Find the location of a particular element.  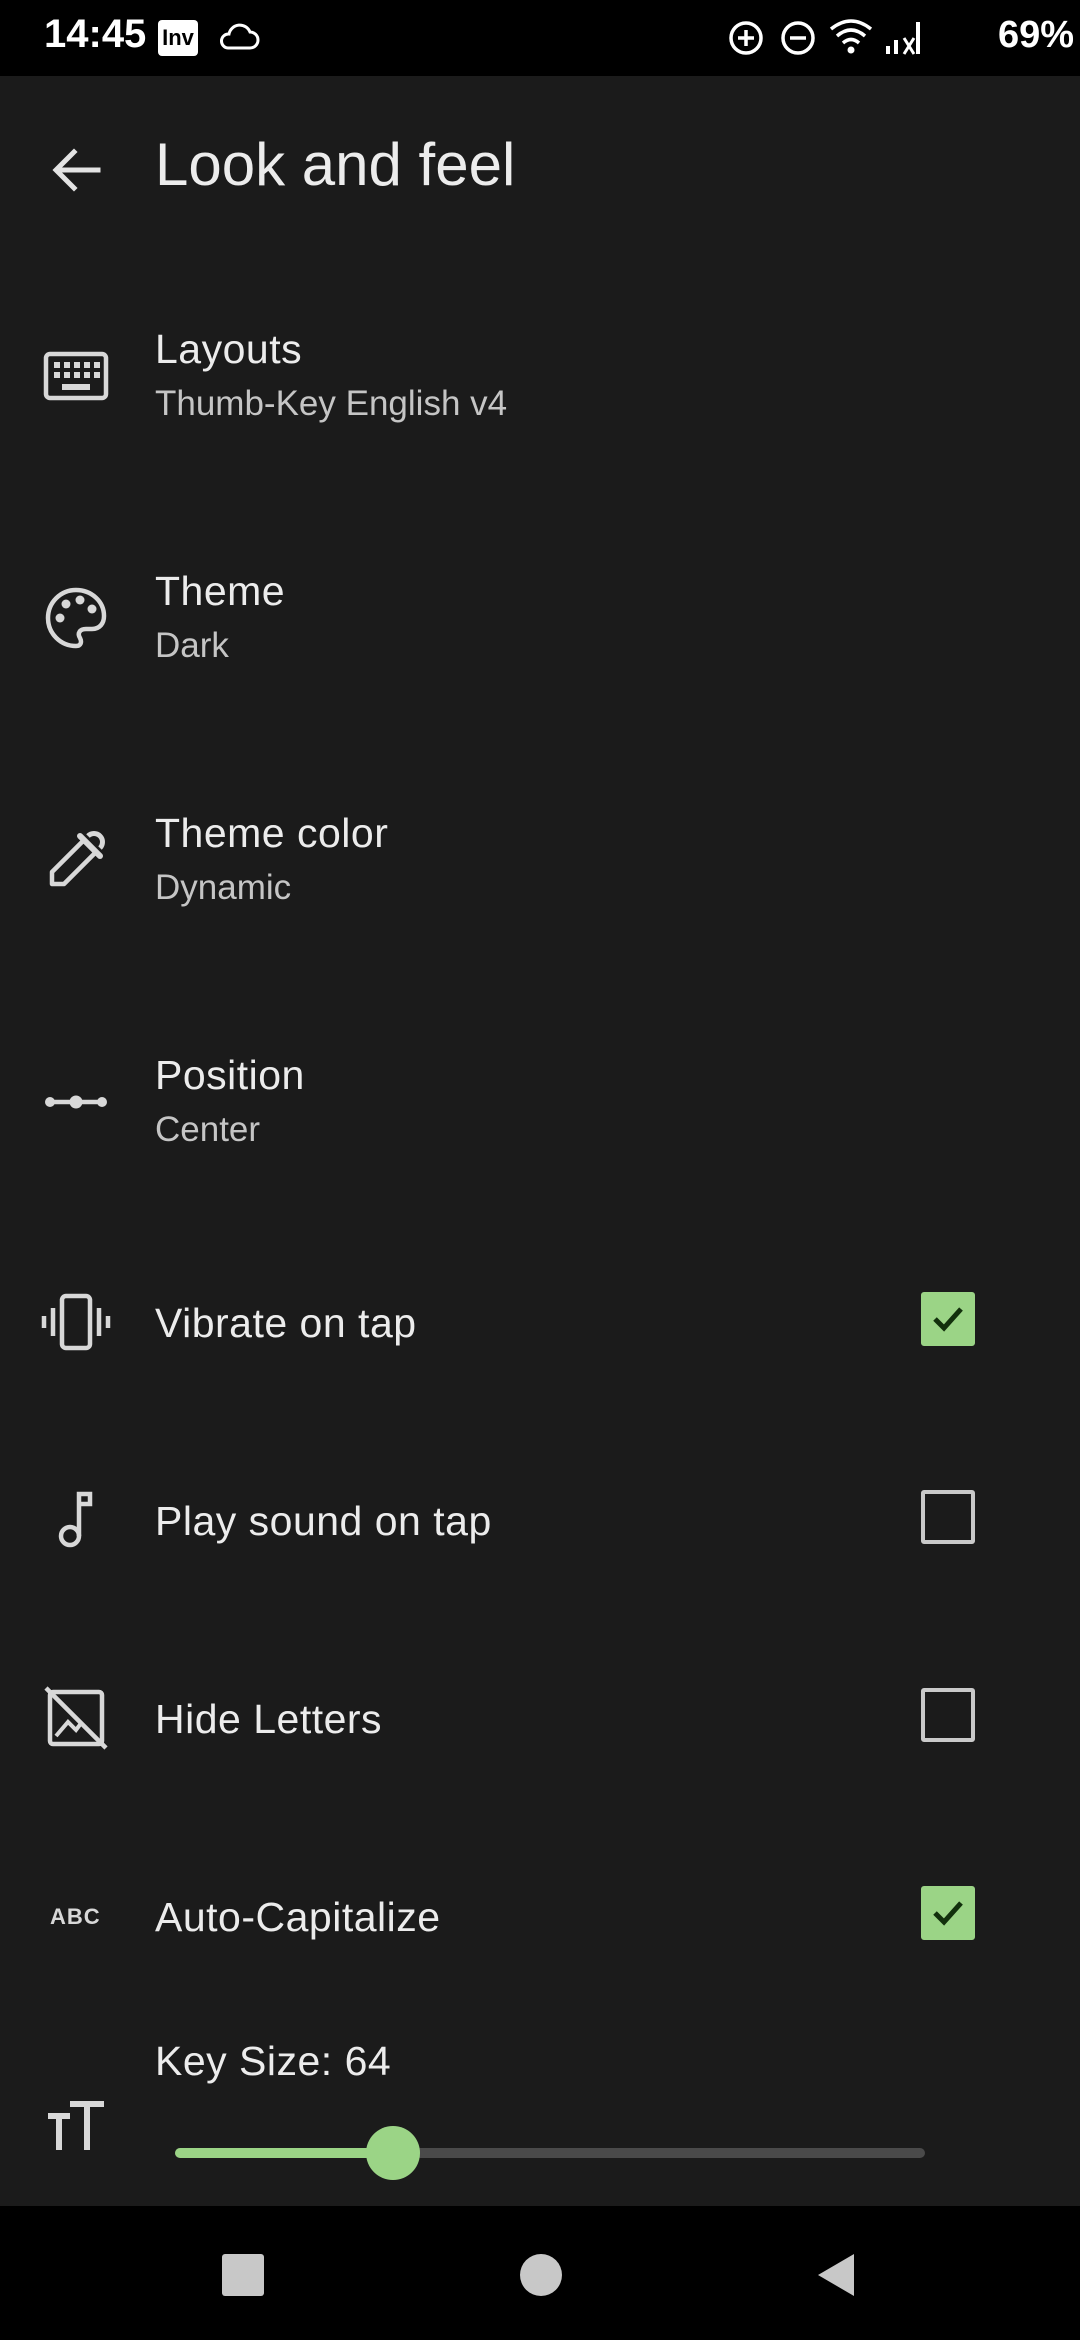

navigation-bar is located at coordinates (540, 2273).